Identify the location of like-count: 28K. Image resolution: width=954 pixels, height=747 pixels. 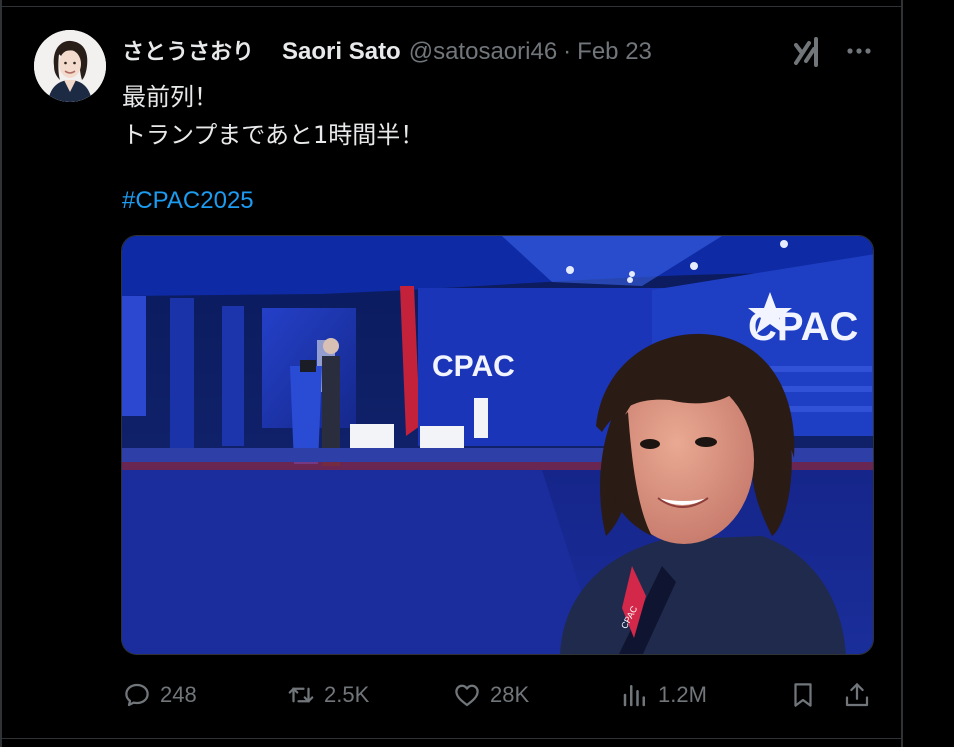
(510, 694).